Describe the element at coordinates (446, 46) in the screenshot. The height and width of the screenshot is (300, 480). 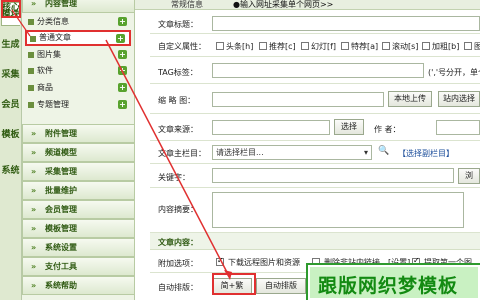
I see `attr-label-b: 加粗[b]` at that location.